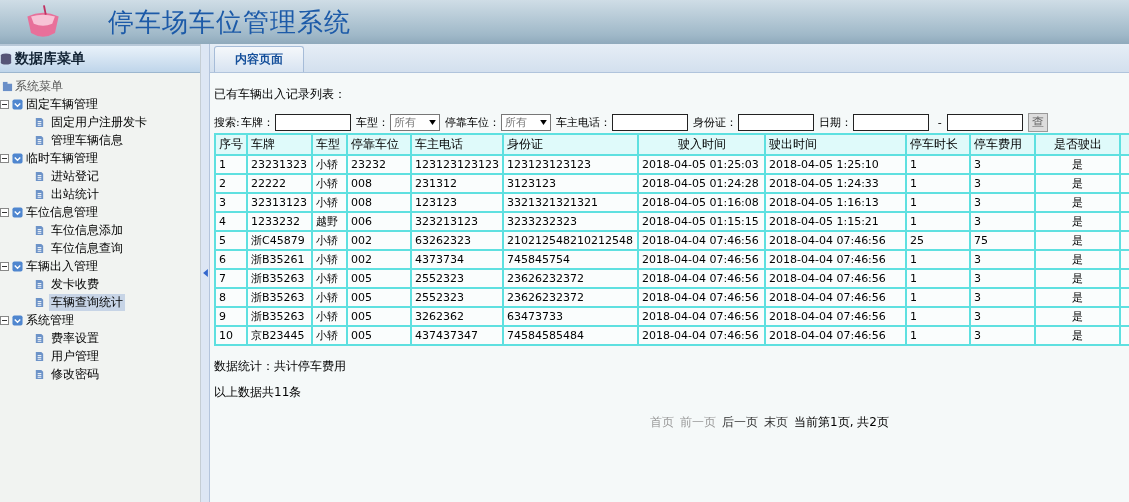 The height and width of the screenshot is (502, 1129). Describe the element at coordinates (329, 144) in the screenshot. I see `column-header: 车型` at that location.